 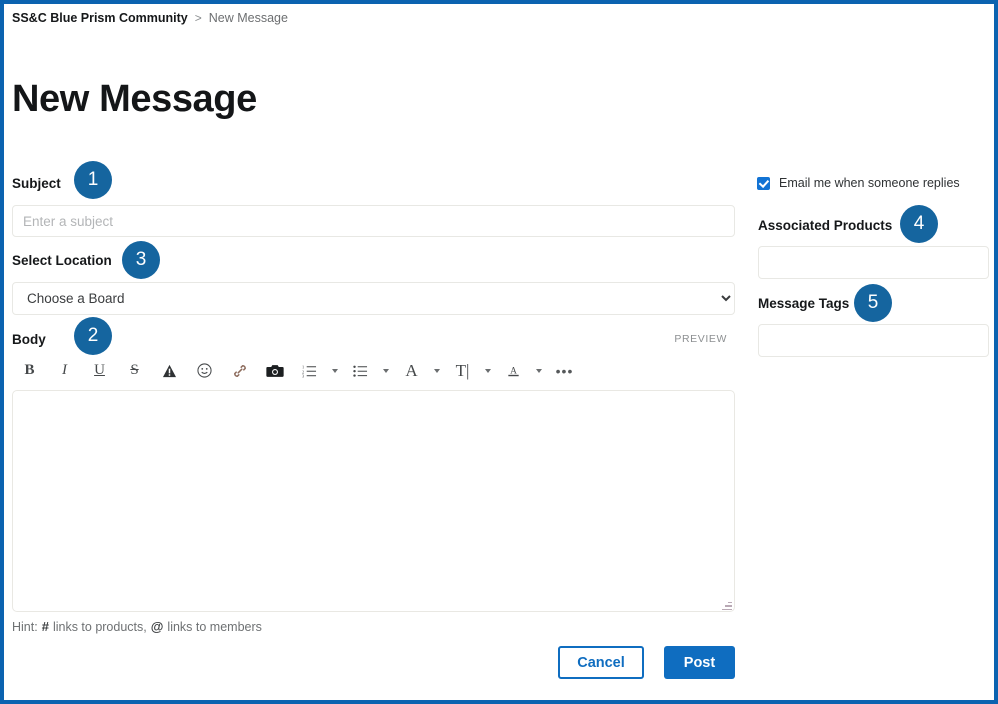 I want to click on message-tags-input, so click(x=873, y=340).